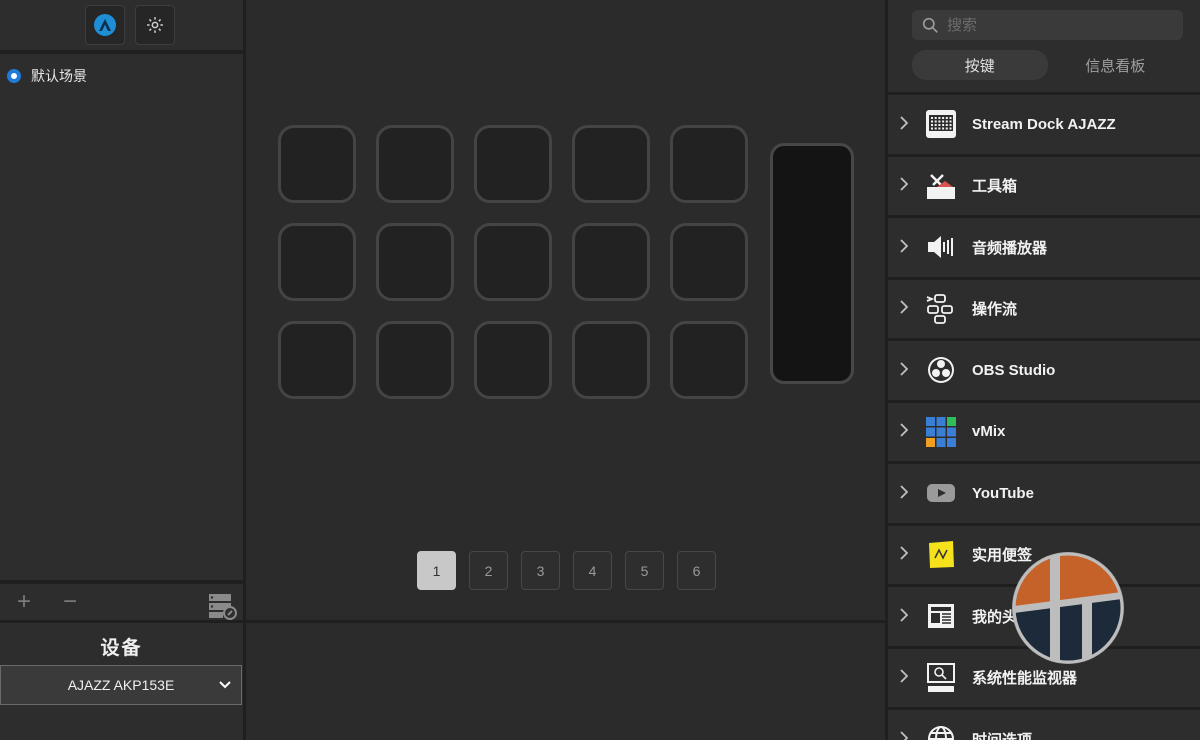 This screenshot has width=1200, height=740. I want to click on category-item: OBS Studio, so click(1044, 369).